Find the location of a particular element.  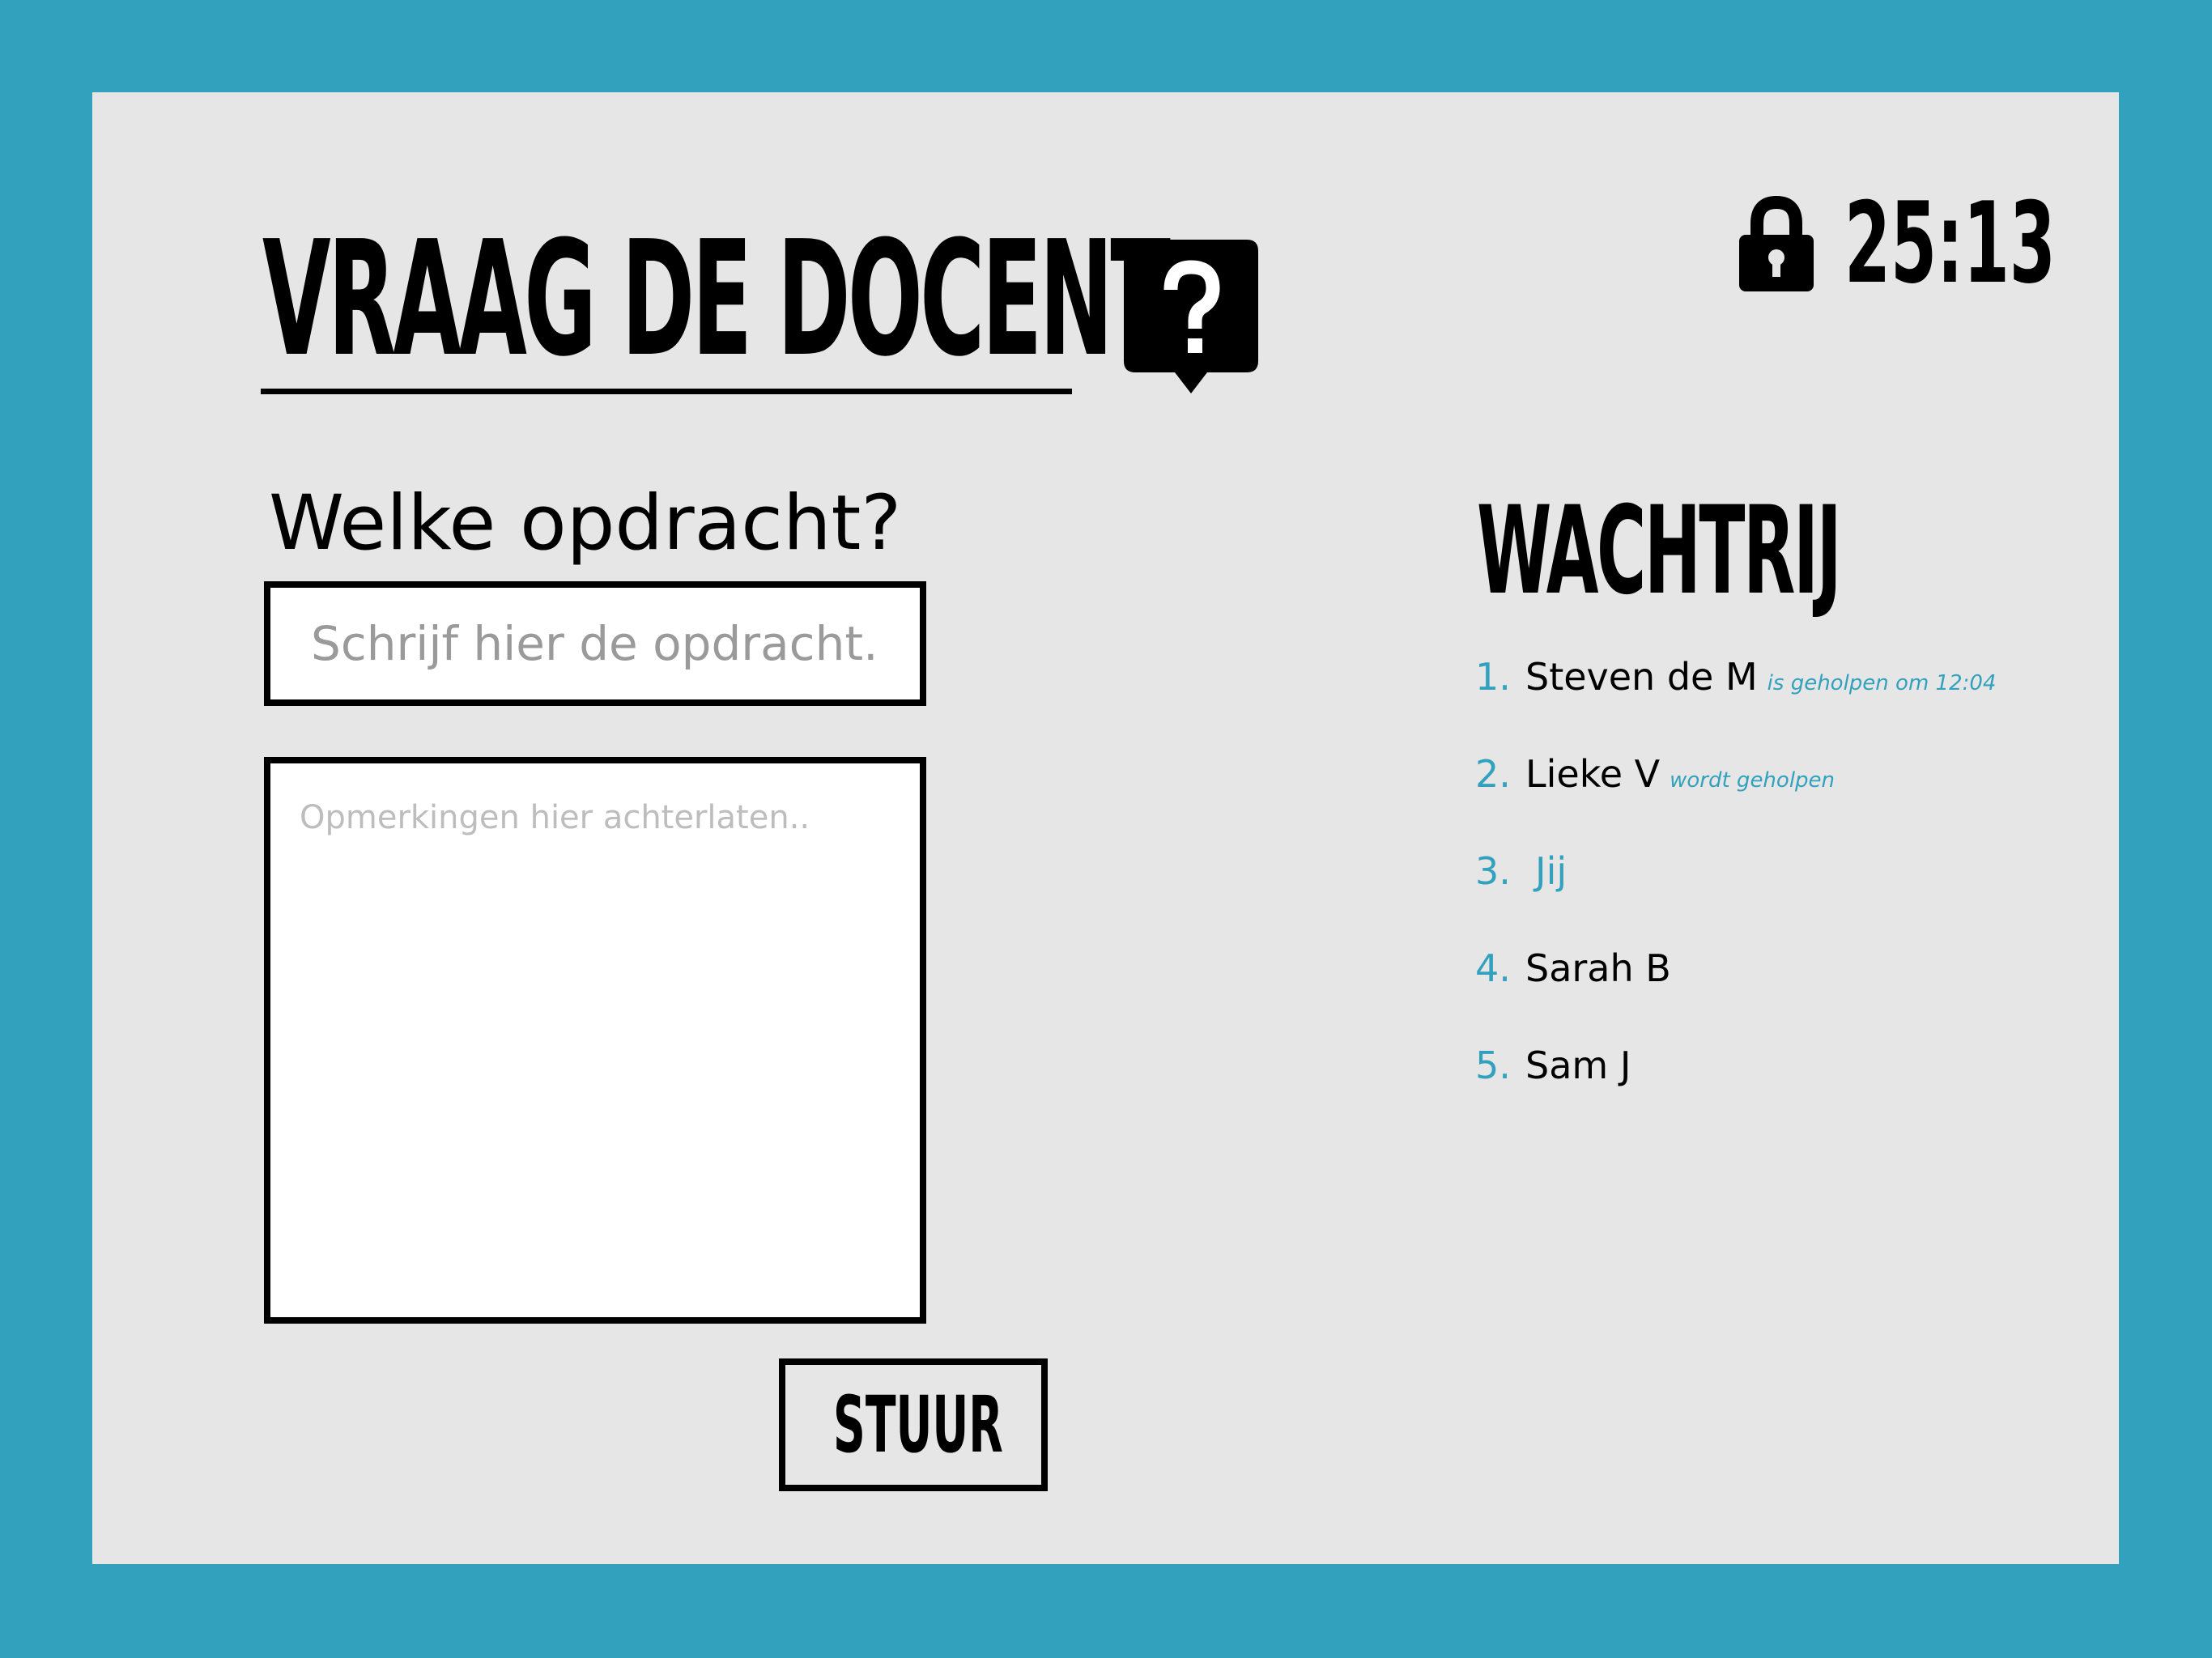

queue-item-status: is geholpen om 12:04 is located at coordinates (1882, 683).